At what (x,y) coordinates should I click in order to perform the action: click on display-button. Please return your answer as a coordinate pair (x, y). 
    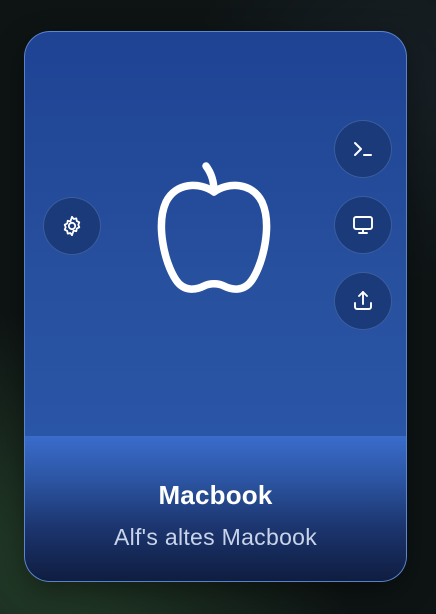
    Looking at the image, I should click on (363, 225).